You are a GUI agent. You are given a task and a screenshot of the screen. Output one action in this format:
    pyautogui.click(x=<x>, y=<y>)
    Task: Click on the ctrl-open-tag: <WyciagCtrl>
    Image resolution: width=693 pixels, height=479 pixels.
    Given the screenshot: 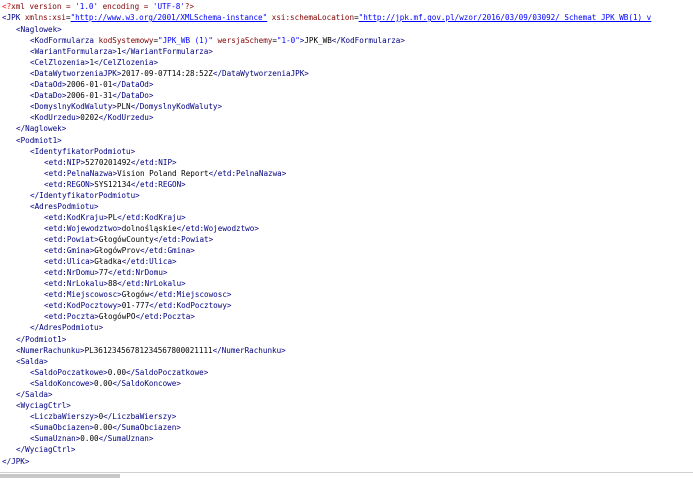 What is the action you would take?
    pyautogui.click(x=43, y=405)
    